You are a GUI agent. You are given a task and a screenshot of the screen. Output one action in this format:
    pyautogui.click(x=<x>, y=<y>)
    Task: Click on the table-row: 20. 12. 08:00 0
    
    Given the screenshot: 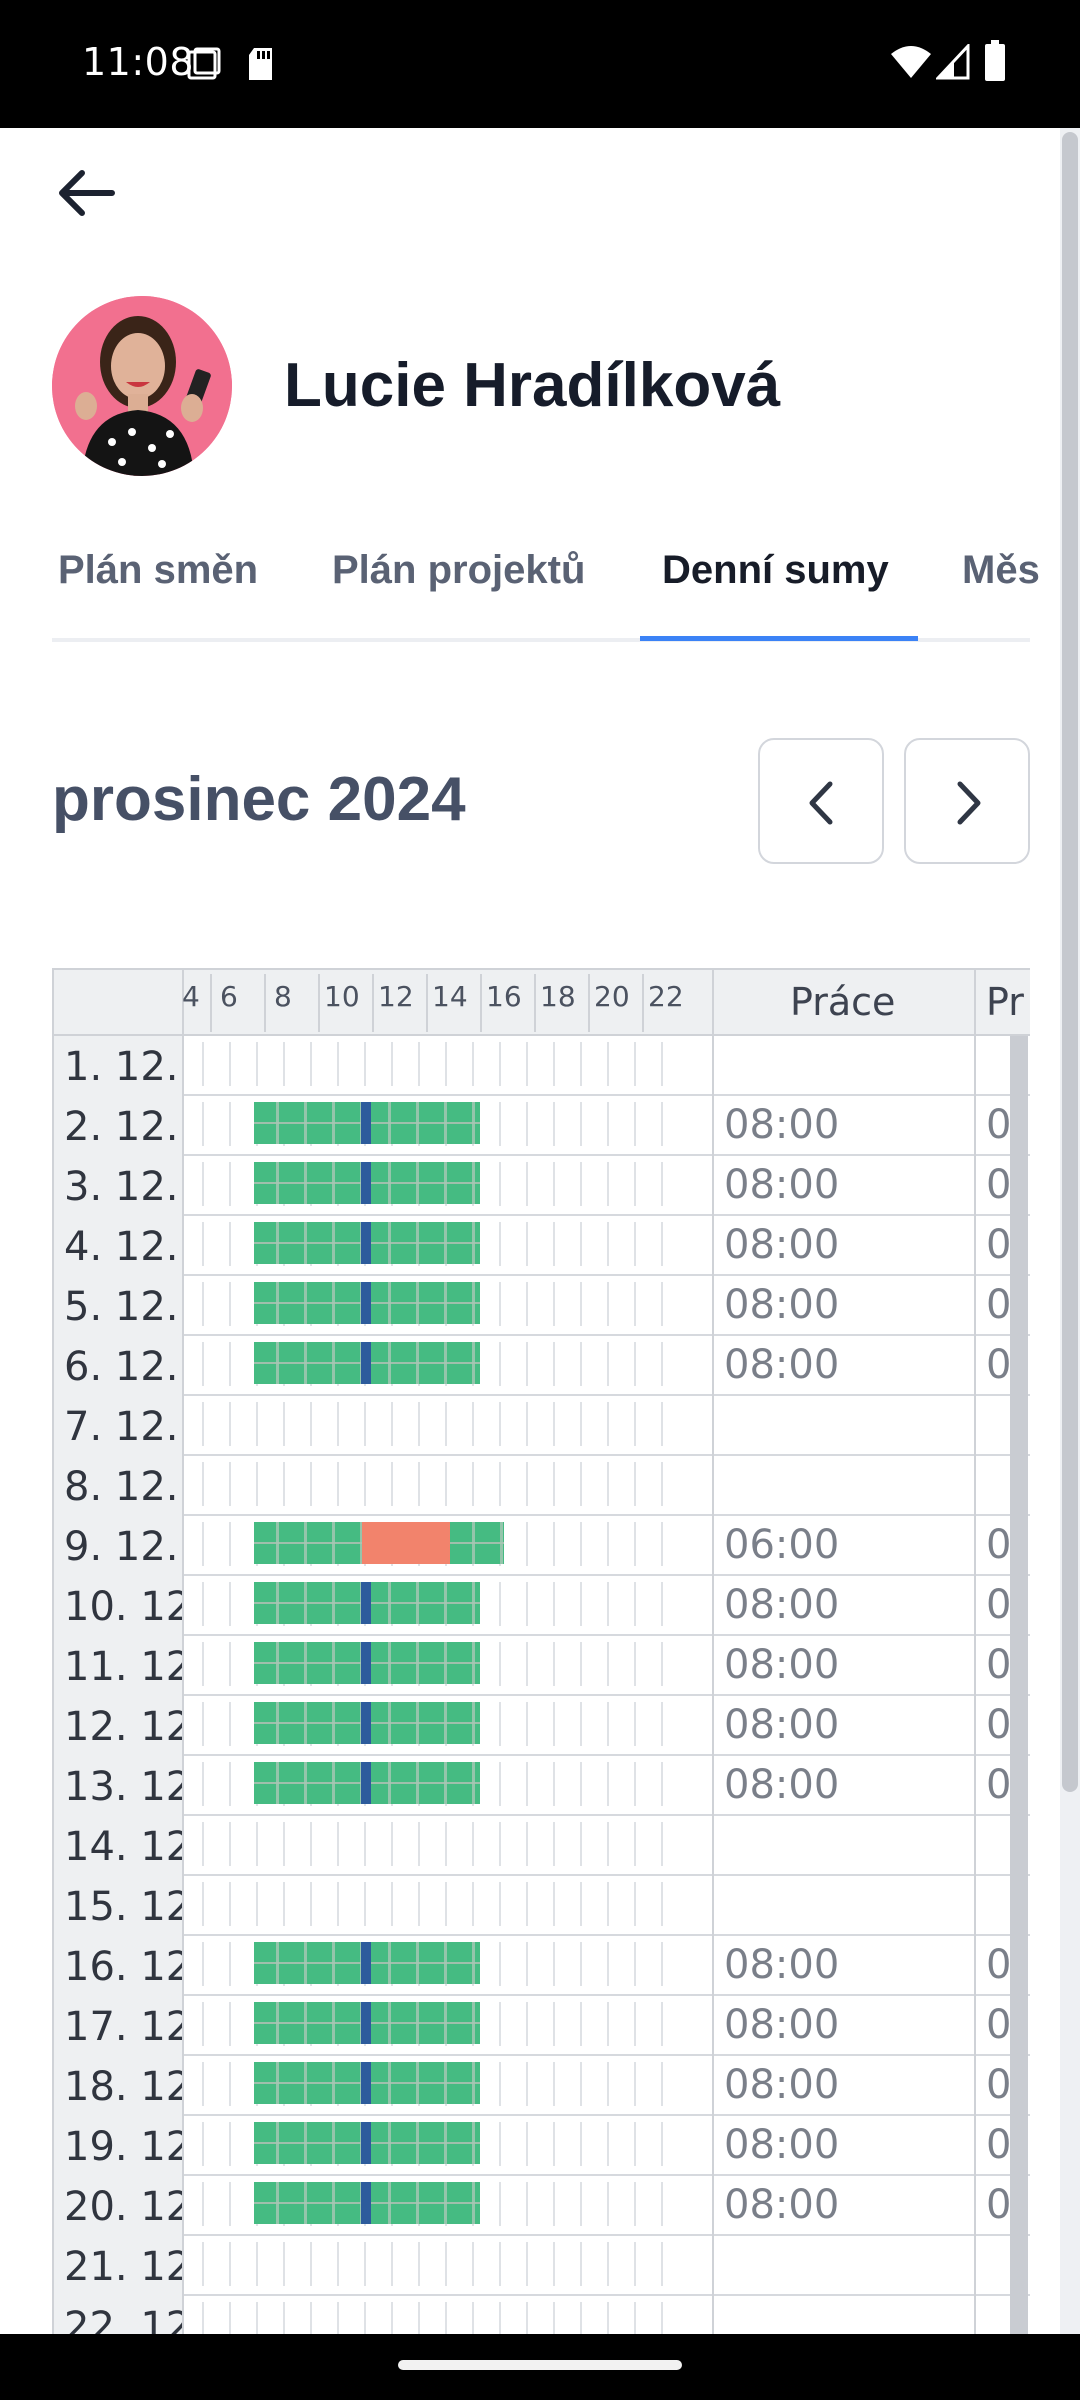 What is the action you would take?
    pyautogui.click(x=541, y=2206)
    